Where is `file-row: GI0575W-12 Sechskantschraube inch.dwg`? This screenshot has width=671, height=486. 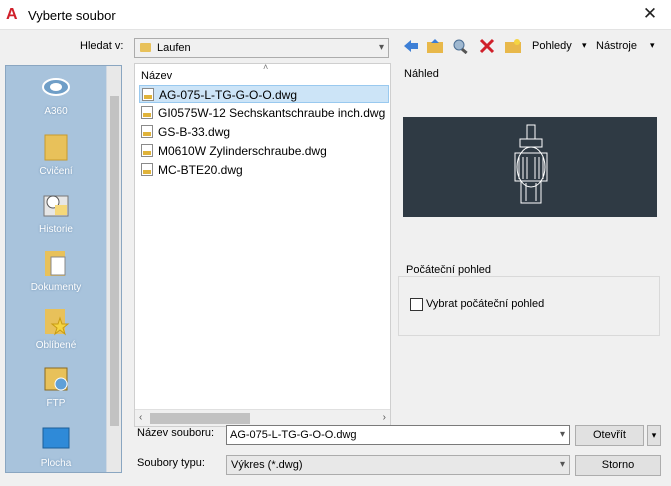 file-row: GI0575W-12 Sechskantschraube inch.dwg is located at coordinates (264, 113).